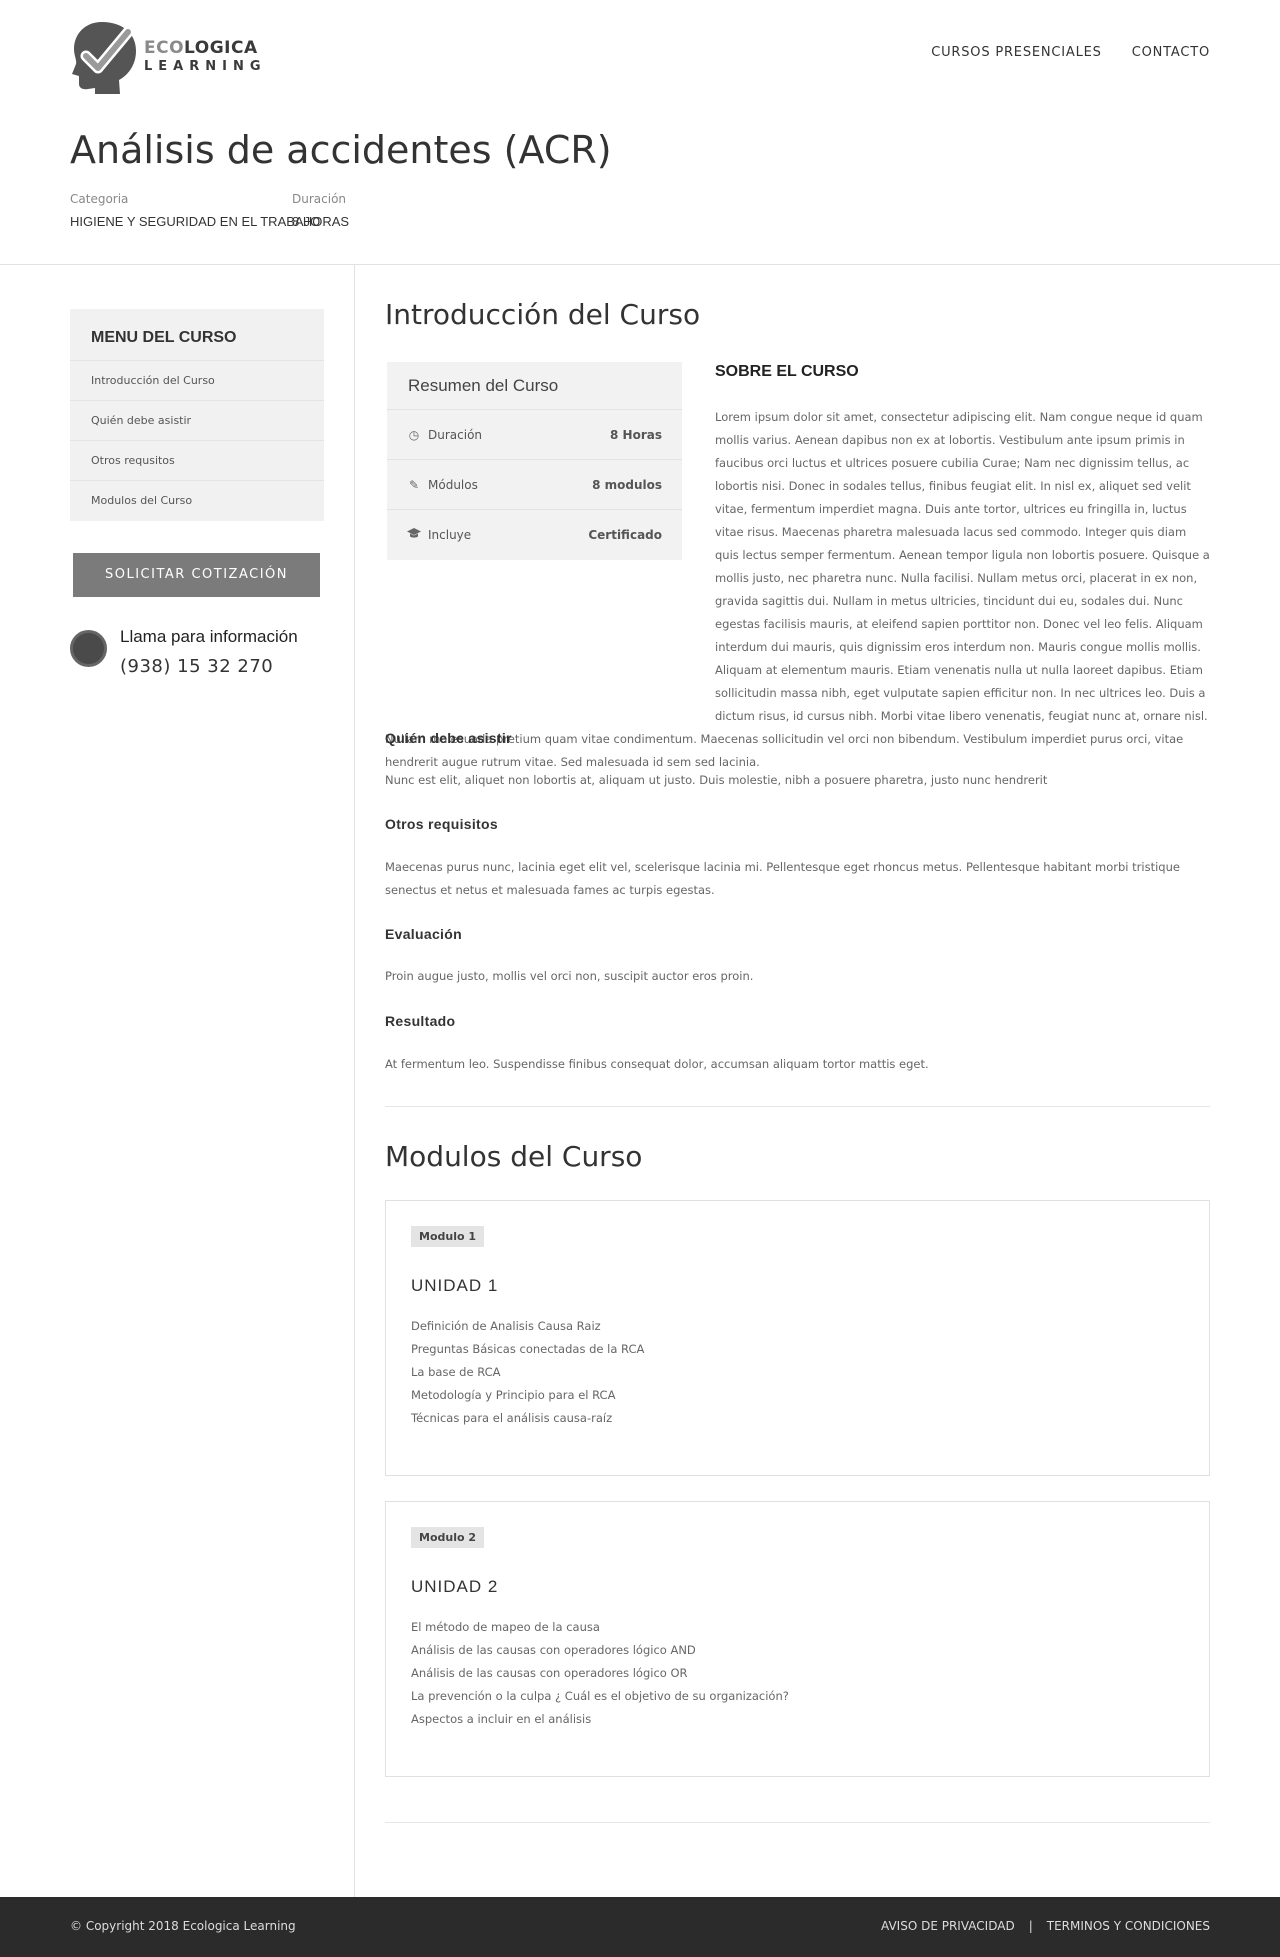 Image resolution: width=1280 pixels, height=1957 pixels. What do you see at coordinates (354, 1081) in the screenshot?
I see `column-divider` at bounding box center [354, 1081].